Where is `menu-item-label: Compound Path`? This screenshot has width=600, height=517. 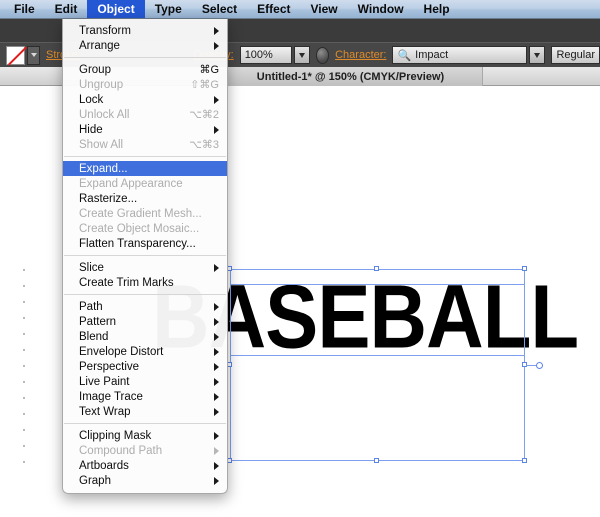
menu-item-label: Compound Path is located at coordinates (121, 450).